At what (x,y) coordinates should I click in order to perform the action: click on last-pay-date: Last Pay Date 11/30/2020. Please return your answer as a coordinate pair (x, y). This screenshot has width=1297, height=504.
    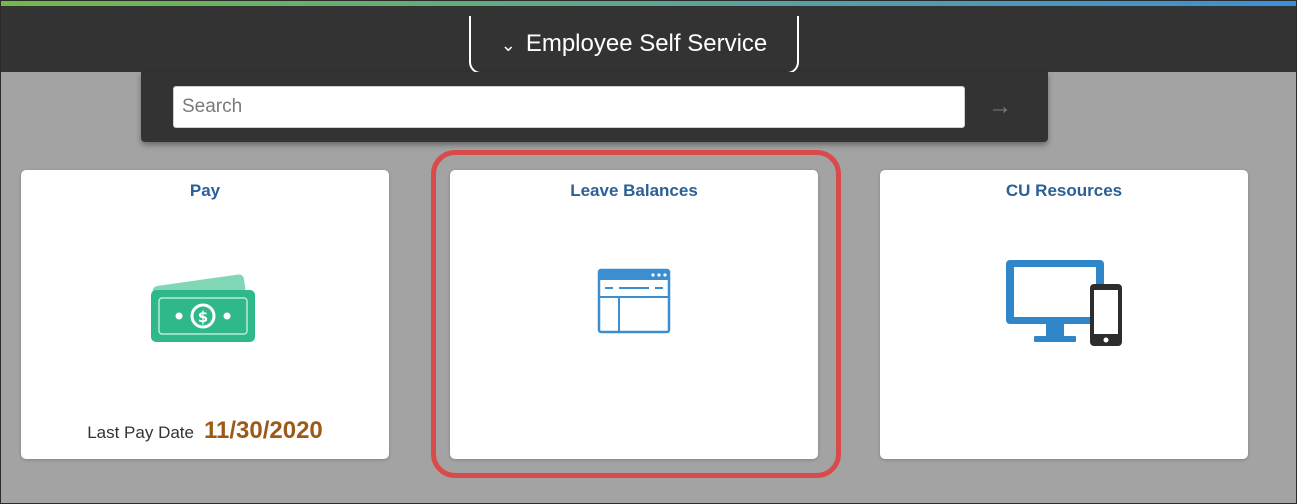
    Looking at the image, I should click on (205, 431).